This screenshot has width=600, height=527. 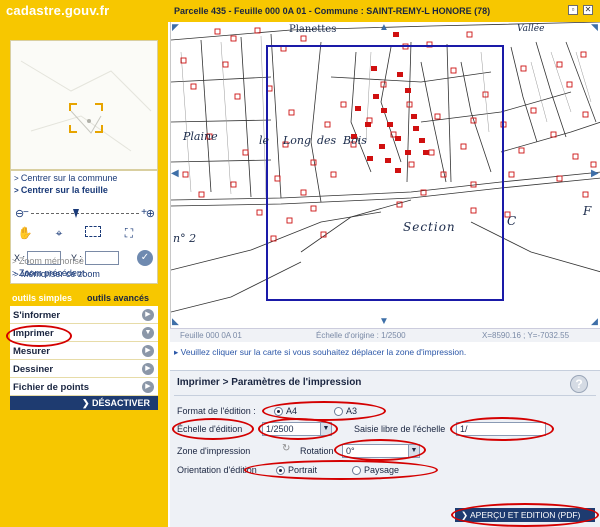 What do you see at coordinates (216, 411) in the screenshot?
I see `format-label: Format de l'édition :` at bounding box center [216, 411].